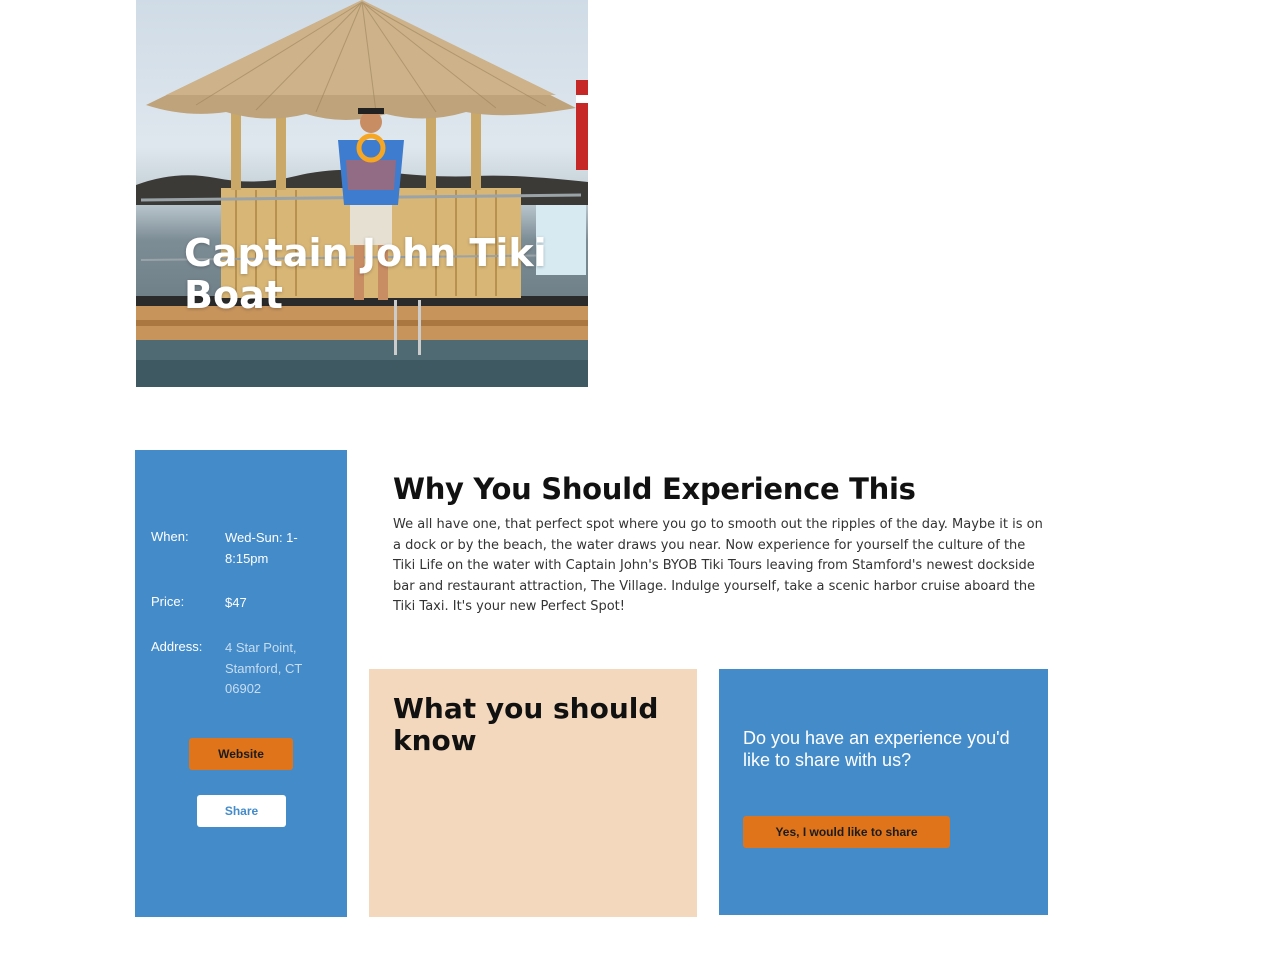 The width and height of the screenshot is (1271, 956). I want to click on what-to-know-card: What you should know, so click(533, 793).